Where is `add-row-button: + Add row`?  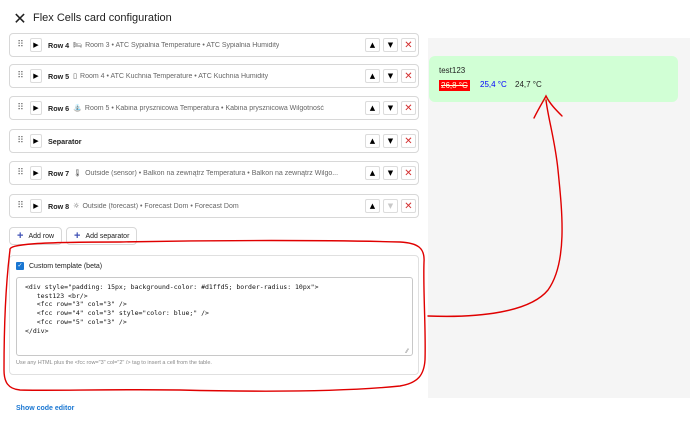
add-row-button: + Add row is located at coordinates (36, 236).